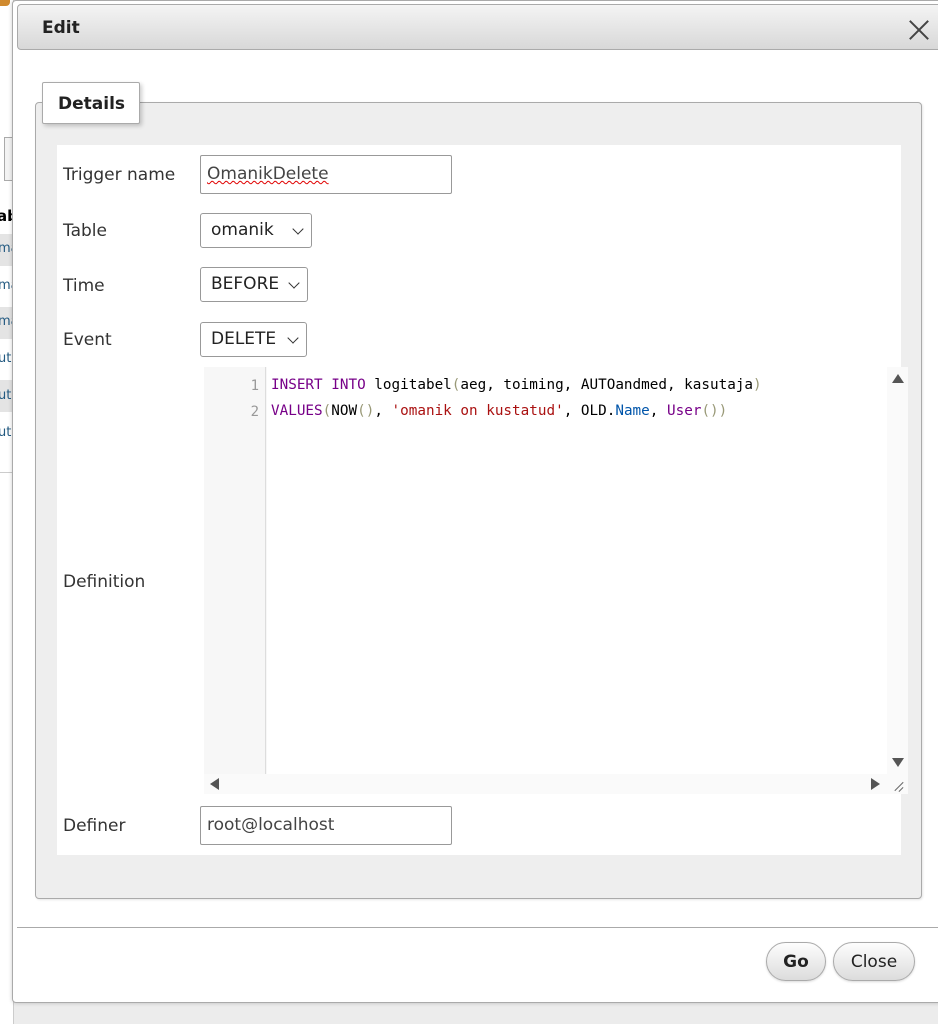 The height and width of the screenshot is (1024, 938). I want to click on line-number: 1, so click(254, 386).